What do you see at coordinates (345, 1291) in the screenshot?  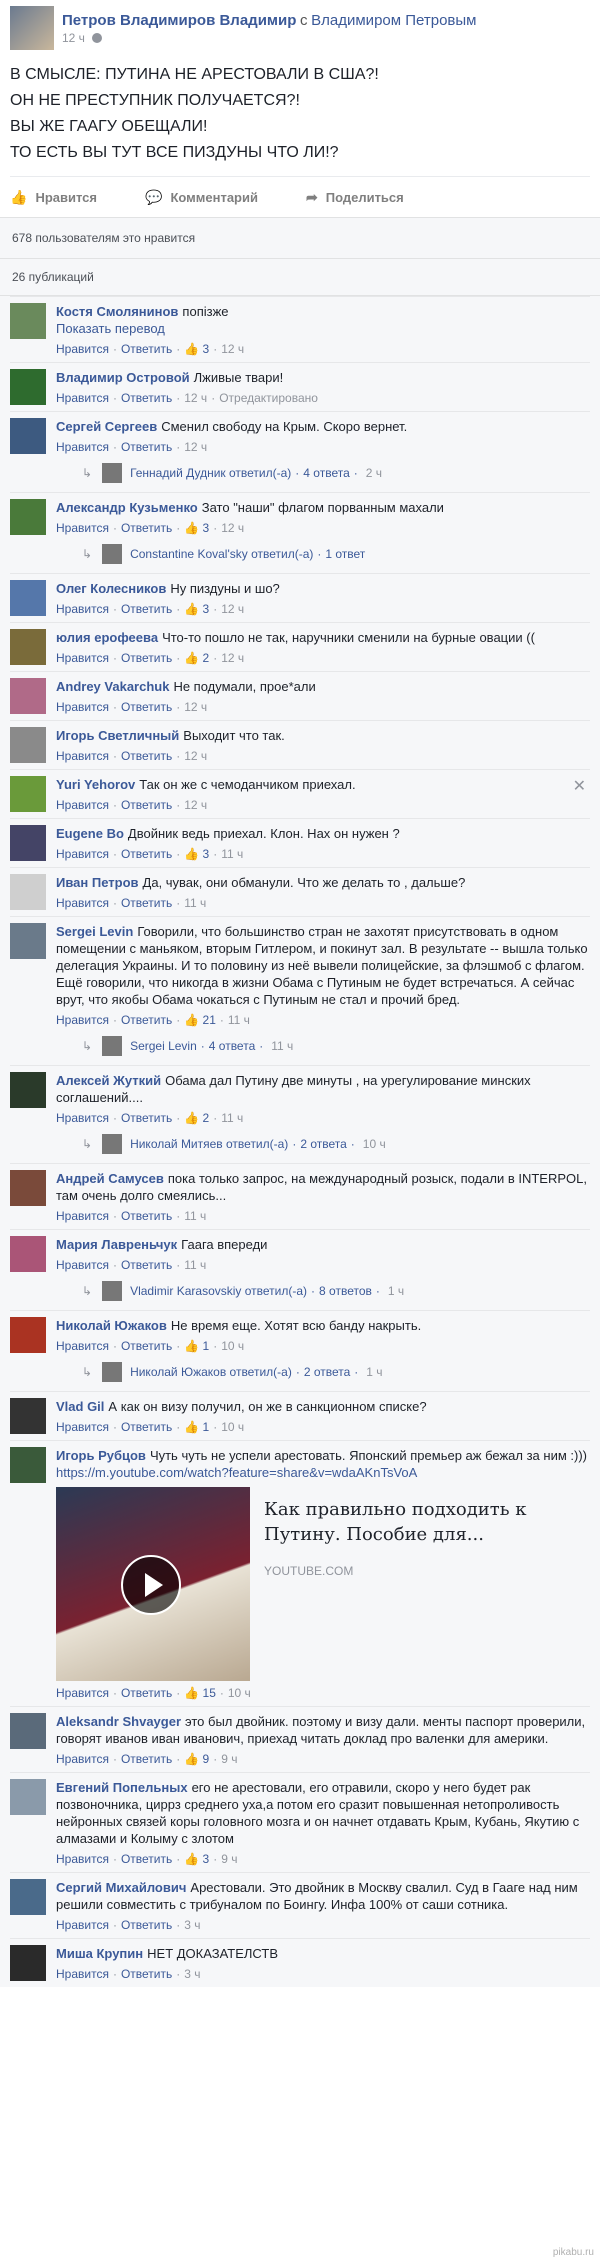 I see `reply-count: 8 ответов` at bounding box center [345, 1291].